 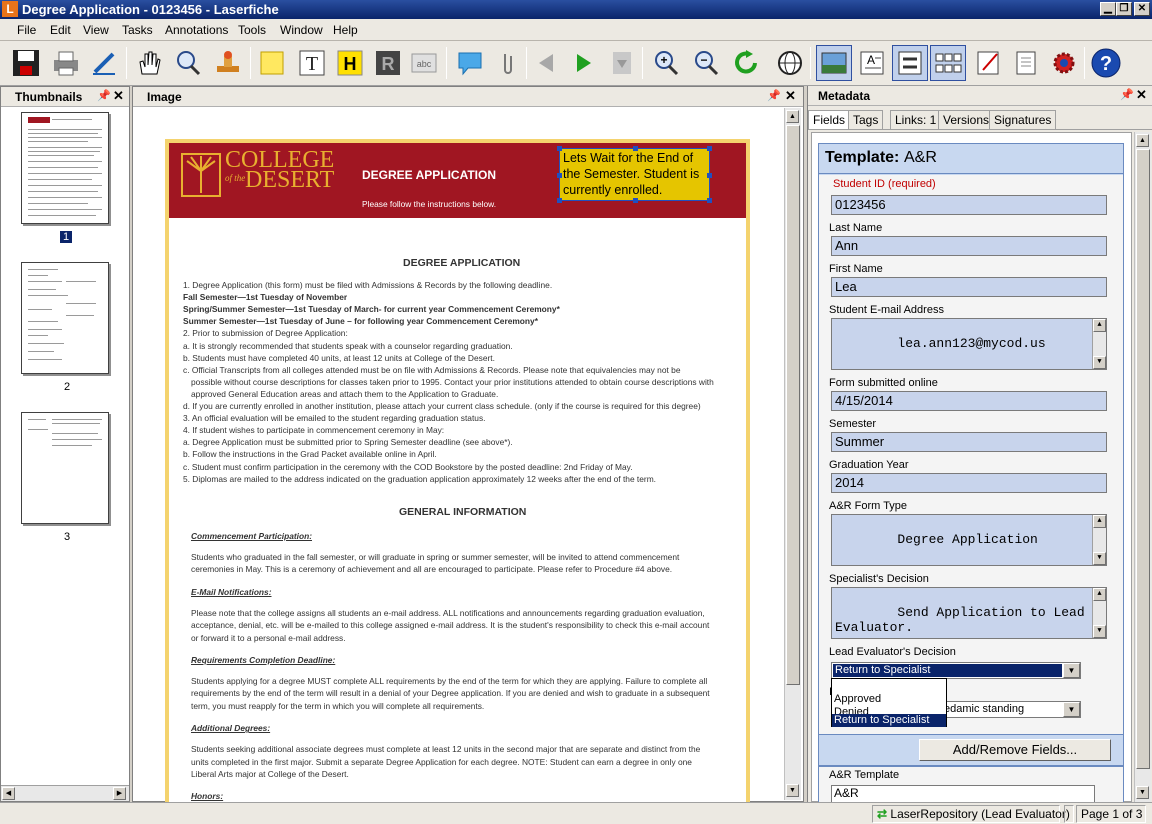 I want to click on tab-tags: Tags, so click(x=866, y=119).